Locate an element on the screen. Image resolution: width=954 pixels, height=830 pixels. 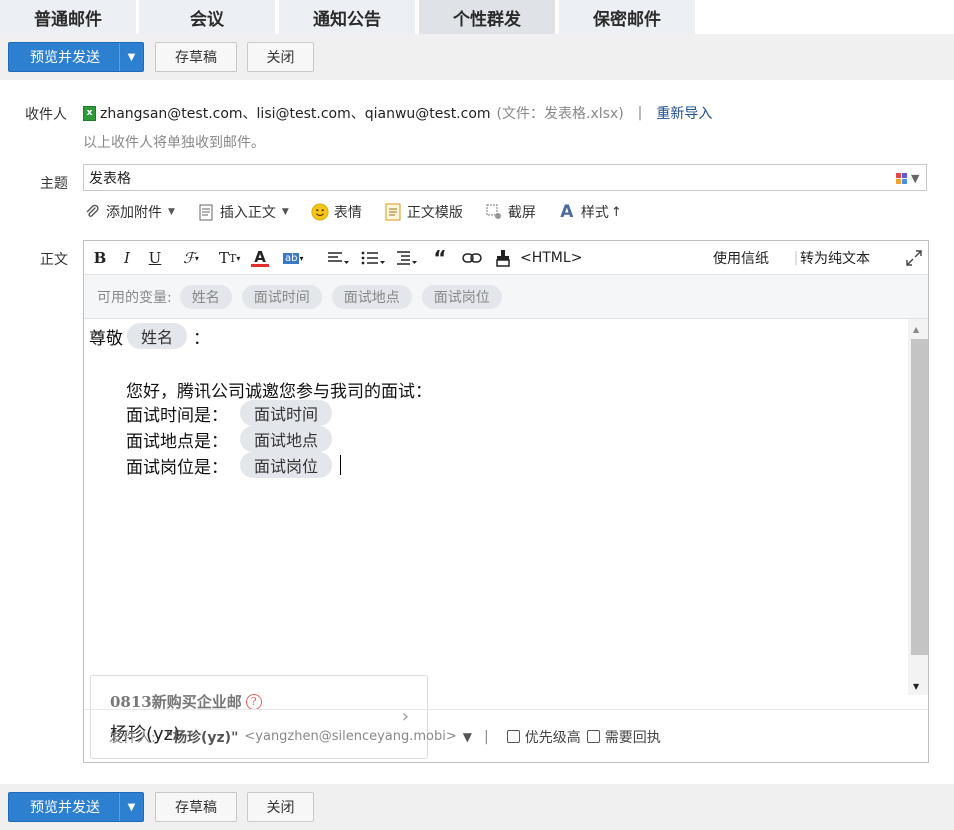
font-family-icon: ℱ ▾ is located at coordinates (191, 258).